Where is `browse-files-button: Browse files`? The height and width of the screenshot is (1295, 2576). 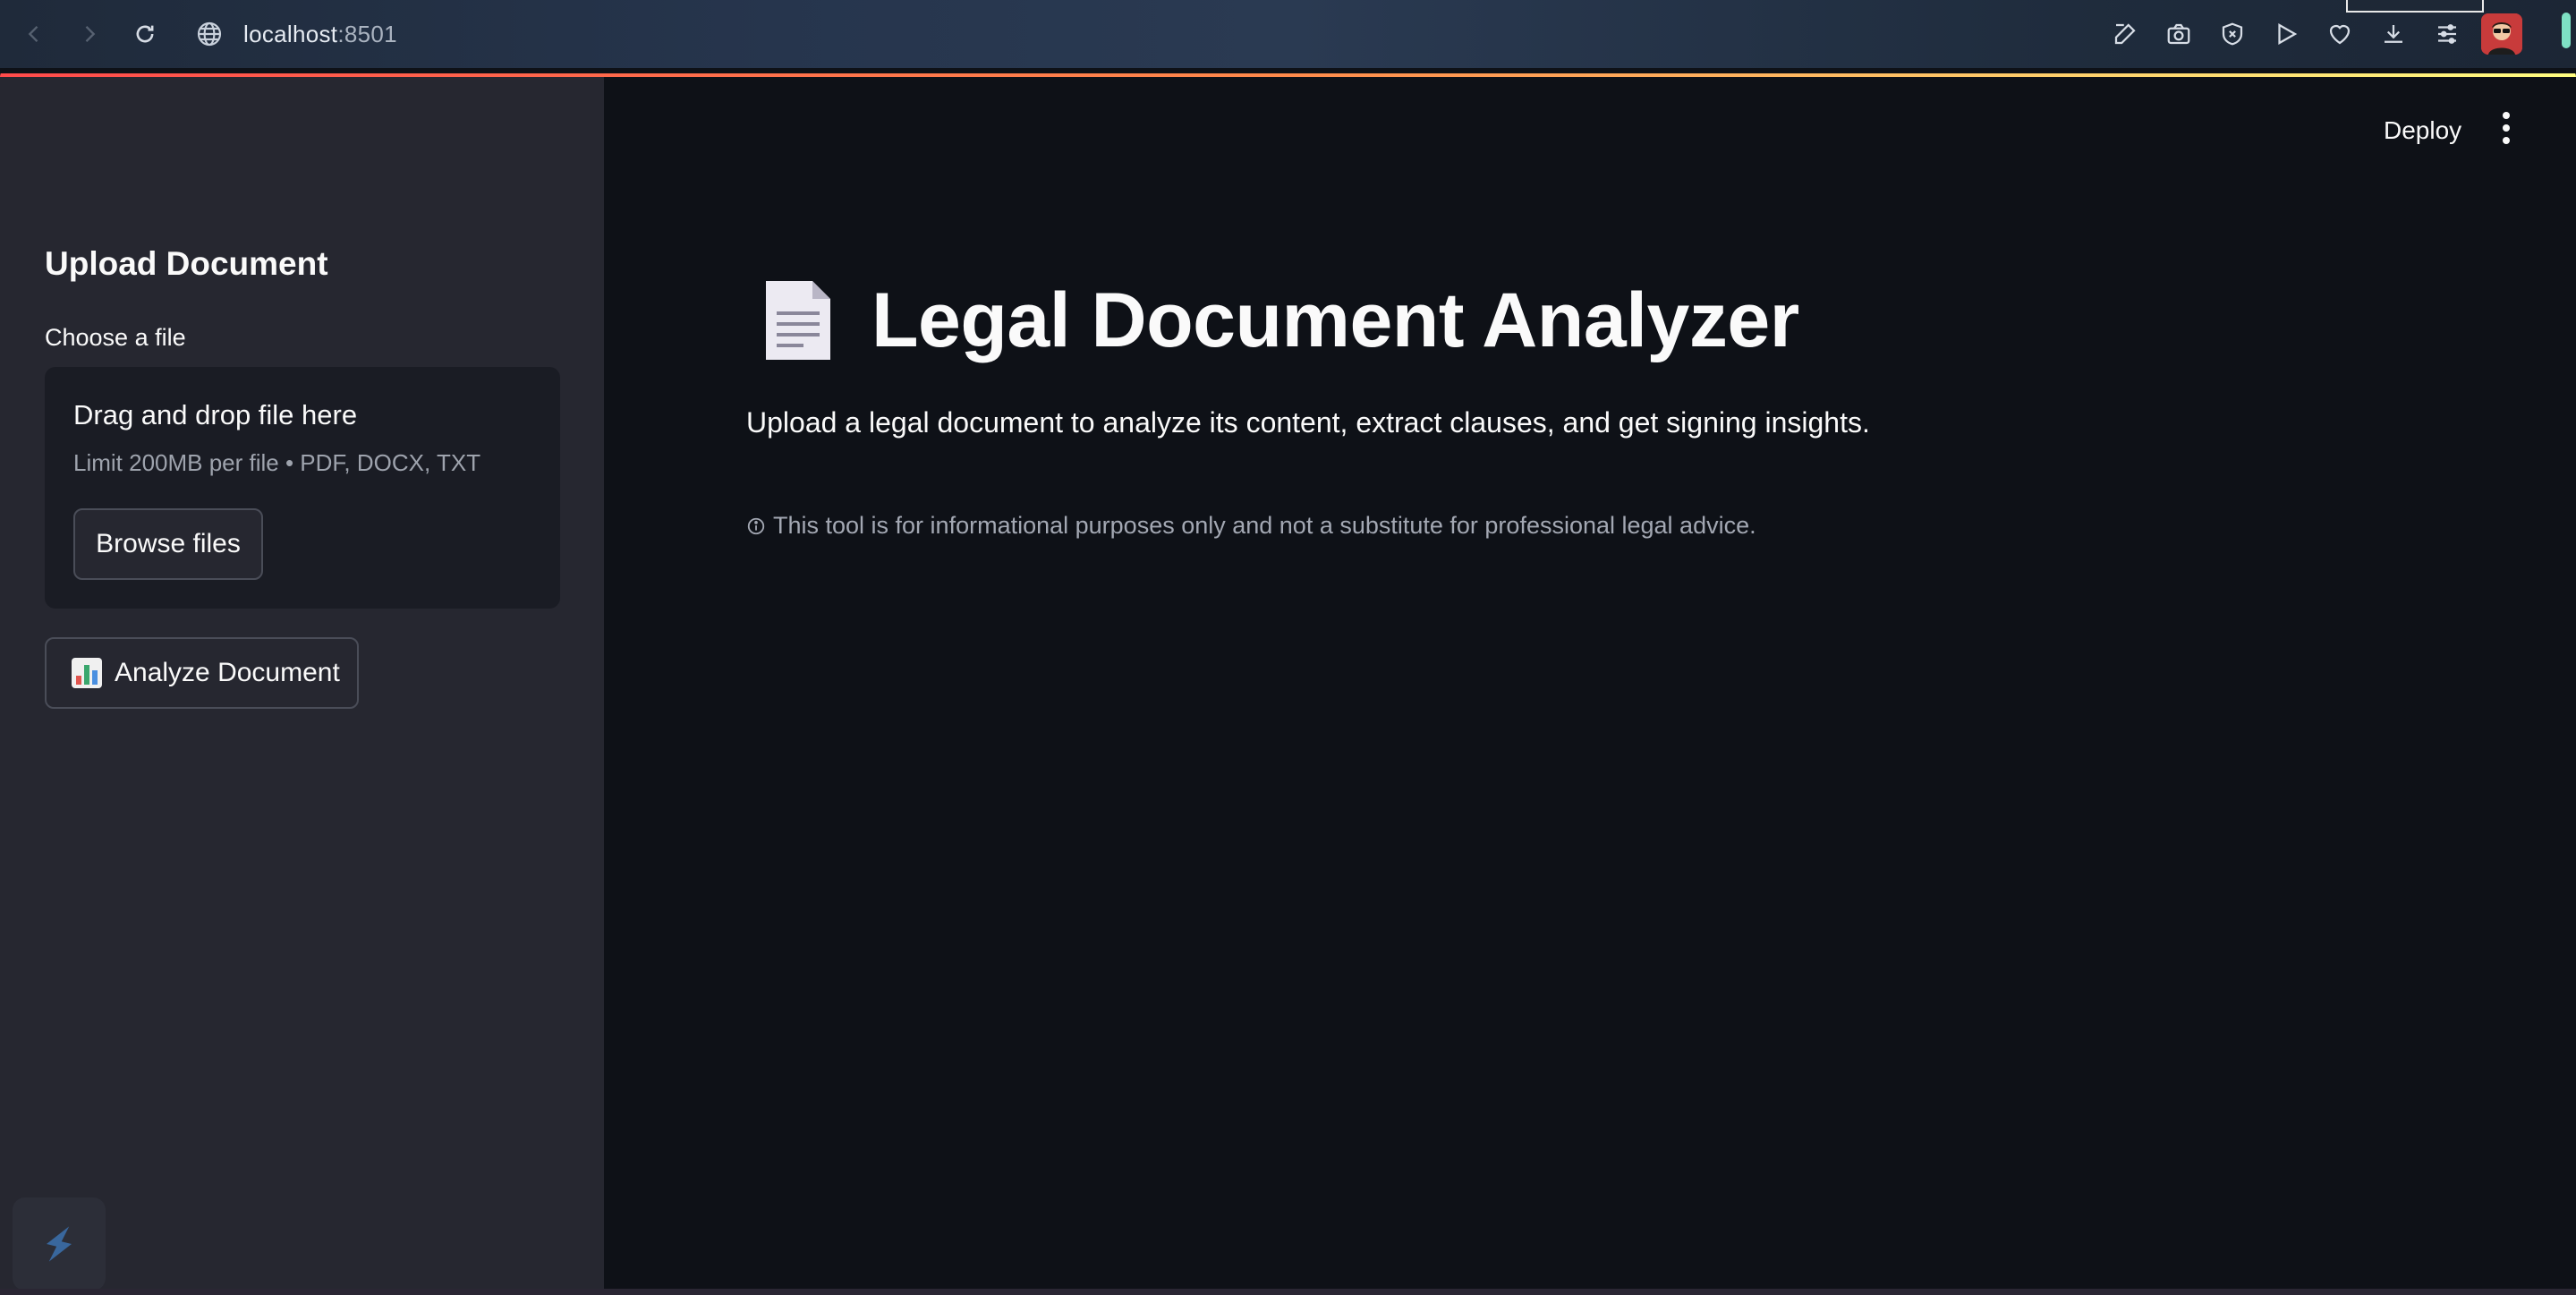
browse-files-button: Browse files is located at coordinates (168, 544).